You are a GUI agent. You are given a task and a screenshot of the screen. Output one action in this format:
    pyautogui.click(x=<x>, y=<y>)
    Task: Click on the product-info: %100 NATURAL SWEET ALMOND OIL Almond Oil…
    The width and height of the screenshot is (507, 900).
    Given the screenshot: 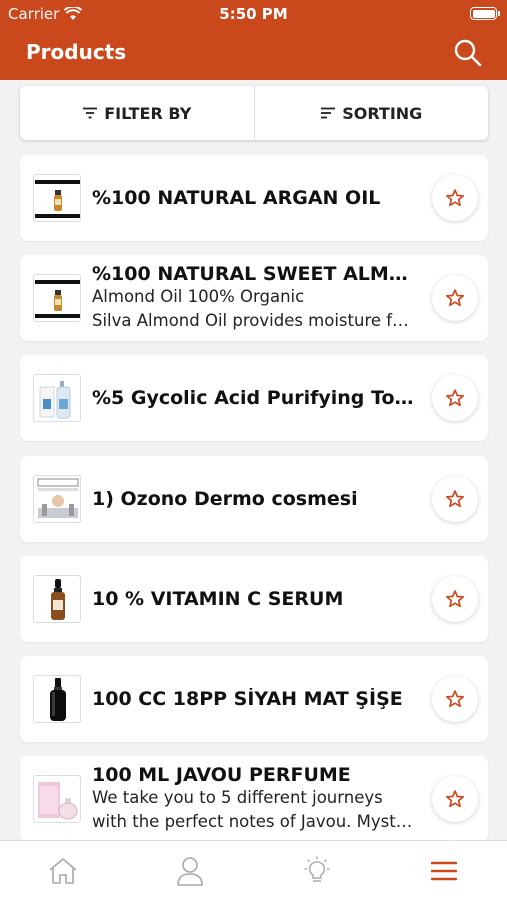 What is the action you would take?
    pyautogui.click(x=255, y=298)
    